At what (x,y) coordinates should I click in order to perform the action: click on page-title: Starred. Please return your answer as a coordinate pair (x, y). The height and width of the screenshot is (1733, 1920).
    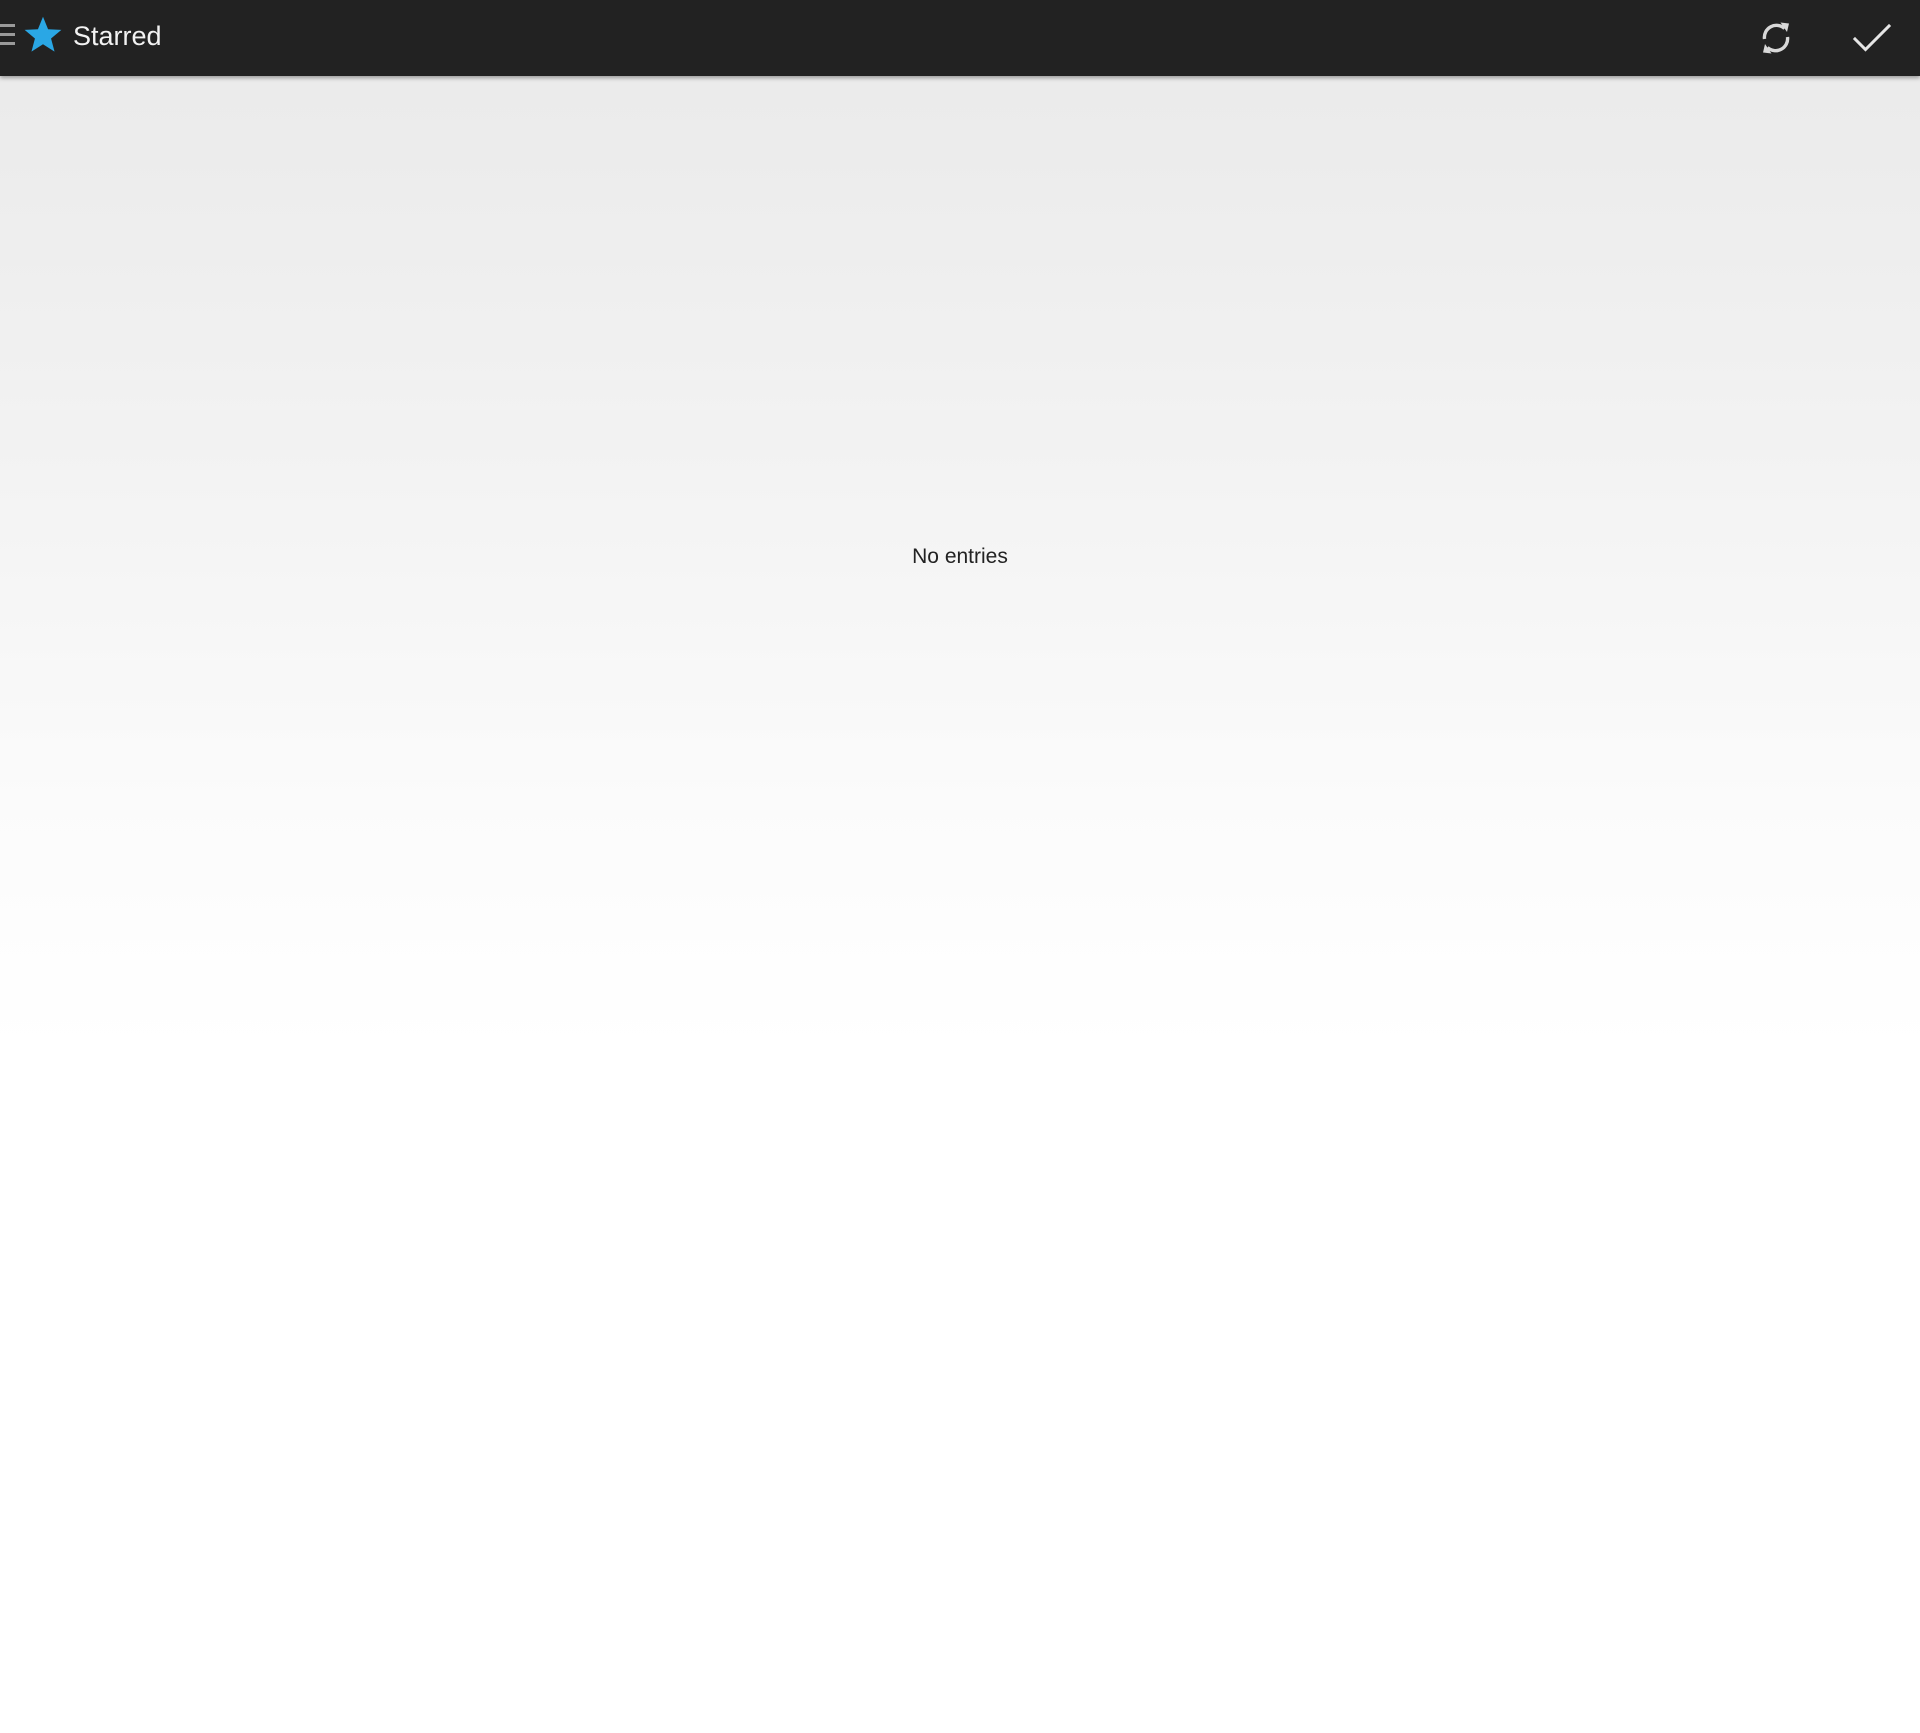
    Looking at the image, I should click on (117, 36).